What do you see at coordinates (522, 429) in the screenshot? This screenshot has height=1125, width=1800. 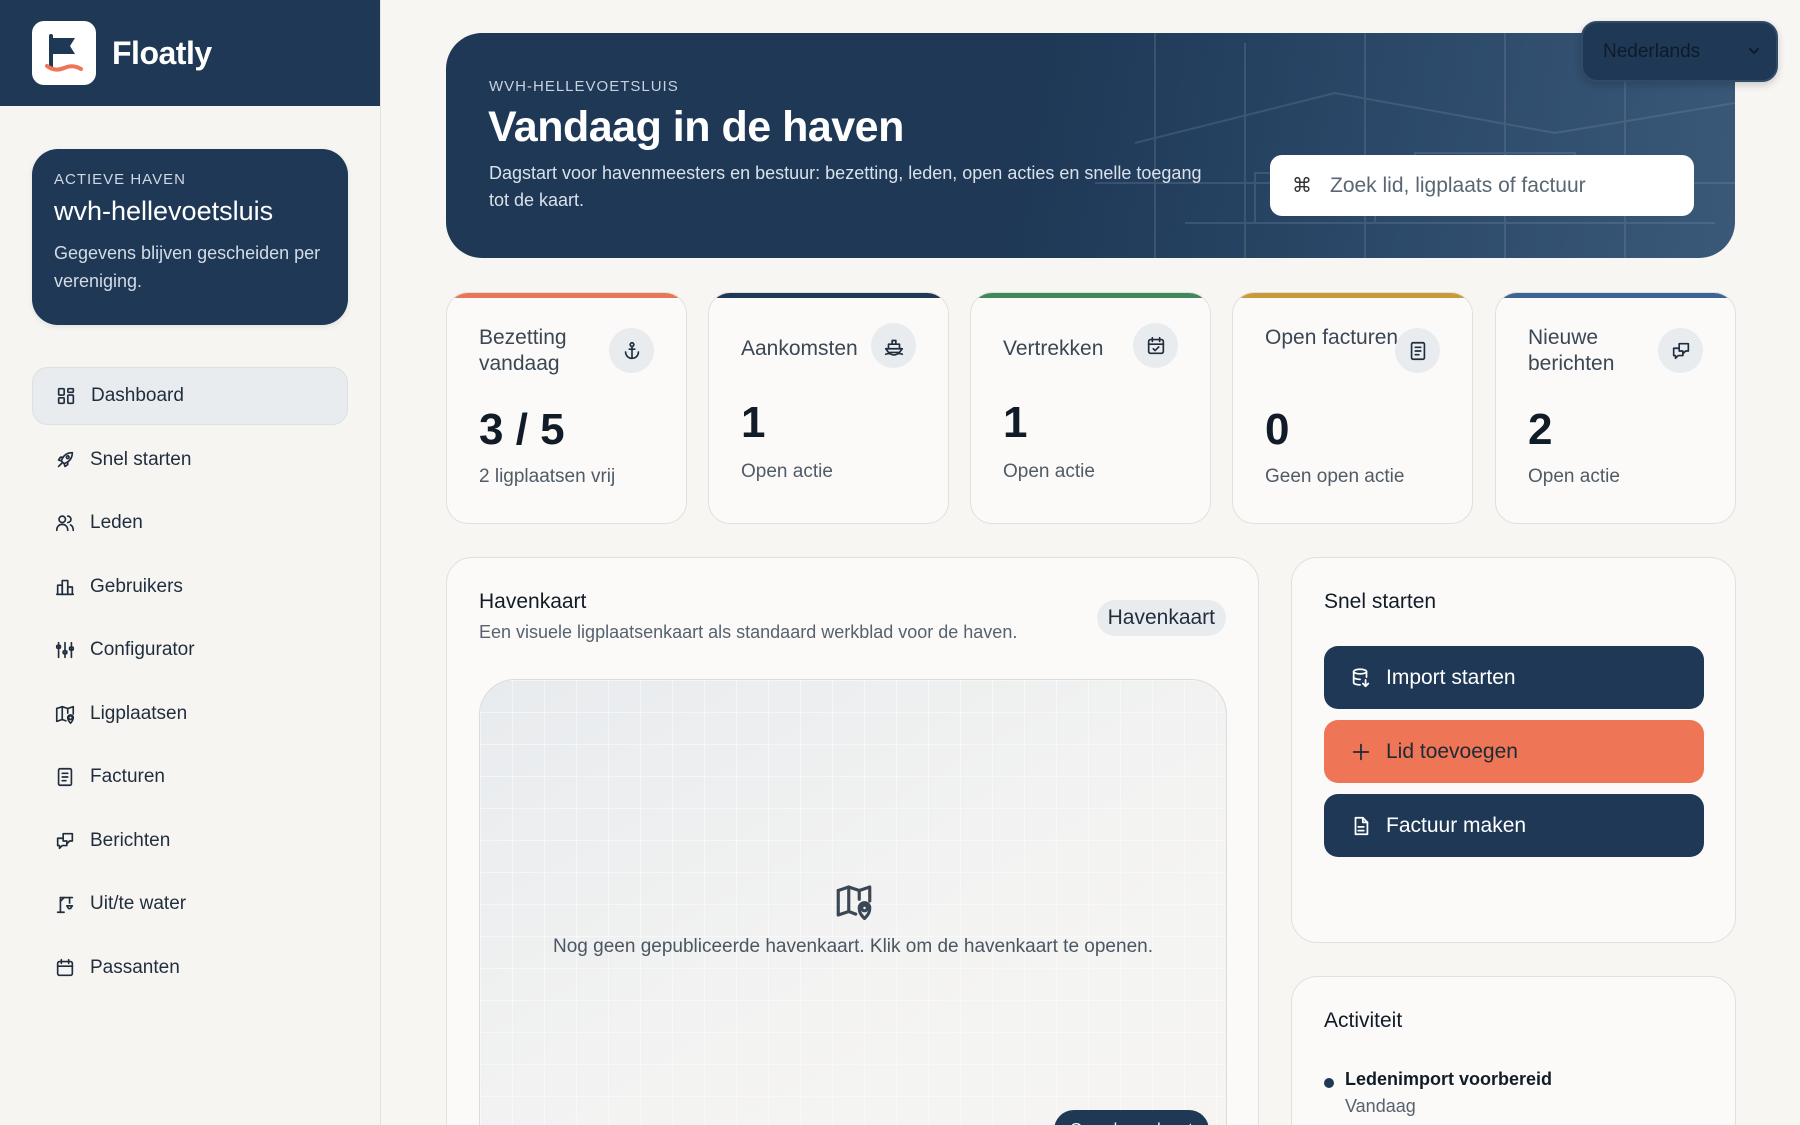 I see `stat-value: 3 / 5` at bounding box center [522, 429].